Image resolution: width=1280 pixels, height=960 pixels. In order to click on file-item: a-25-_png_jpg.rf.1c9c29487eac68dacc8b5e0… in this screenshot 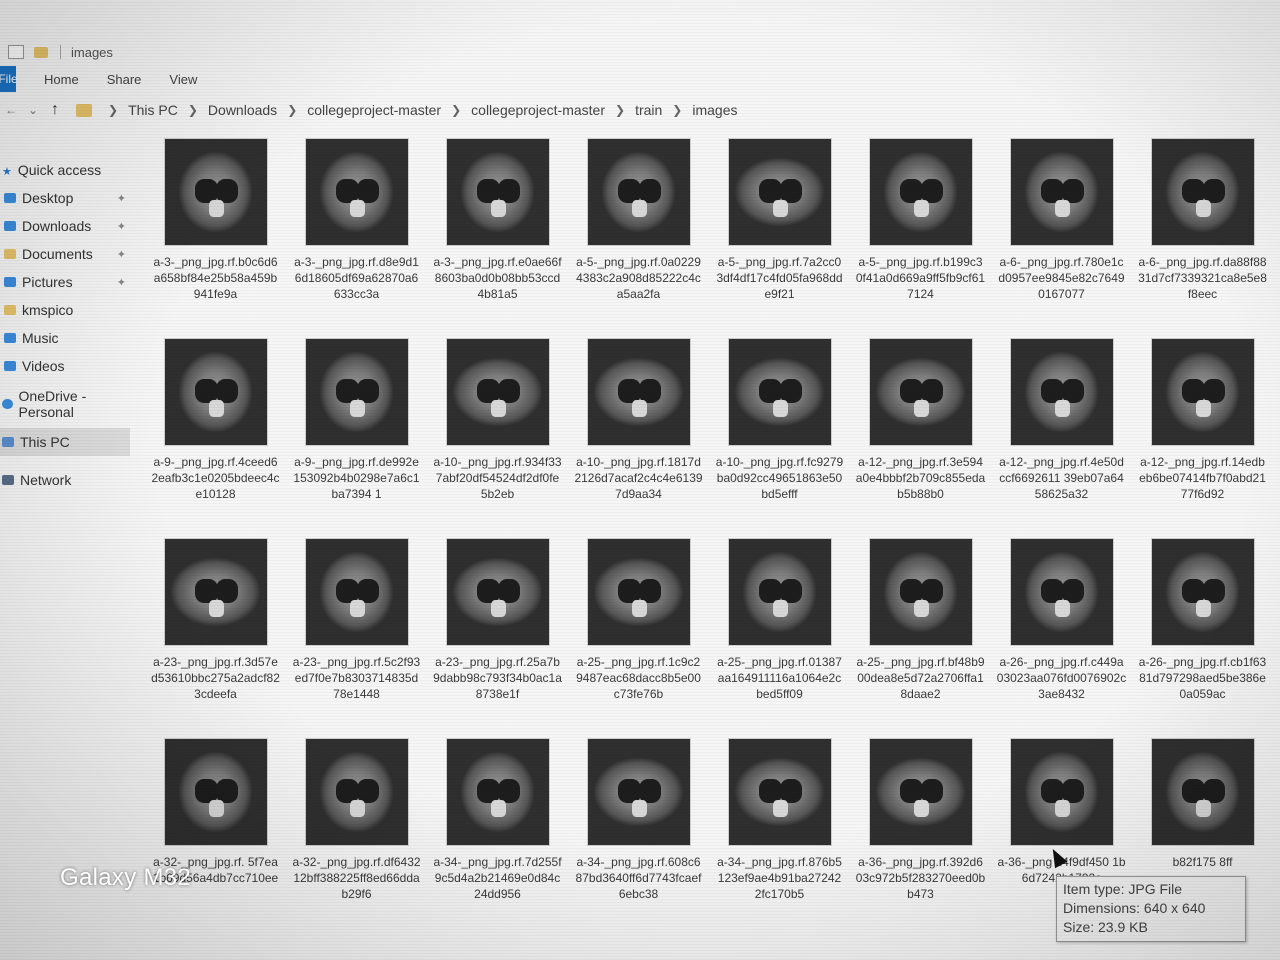, I will do `click(638, 630)`.